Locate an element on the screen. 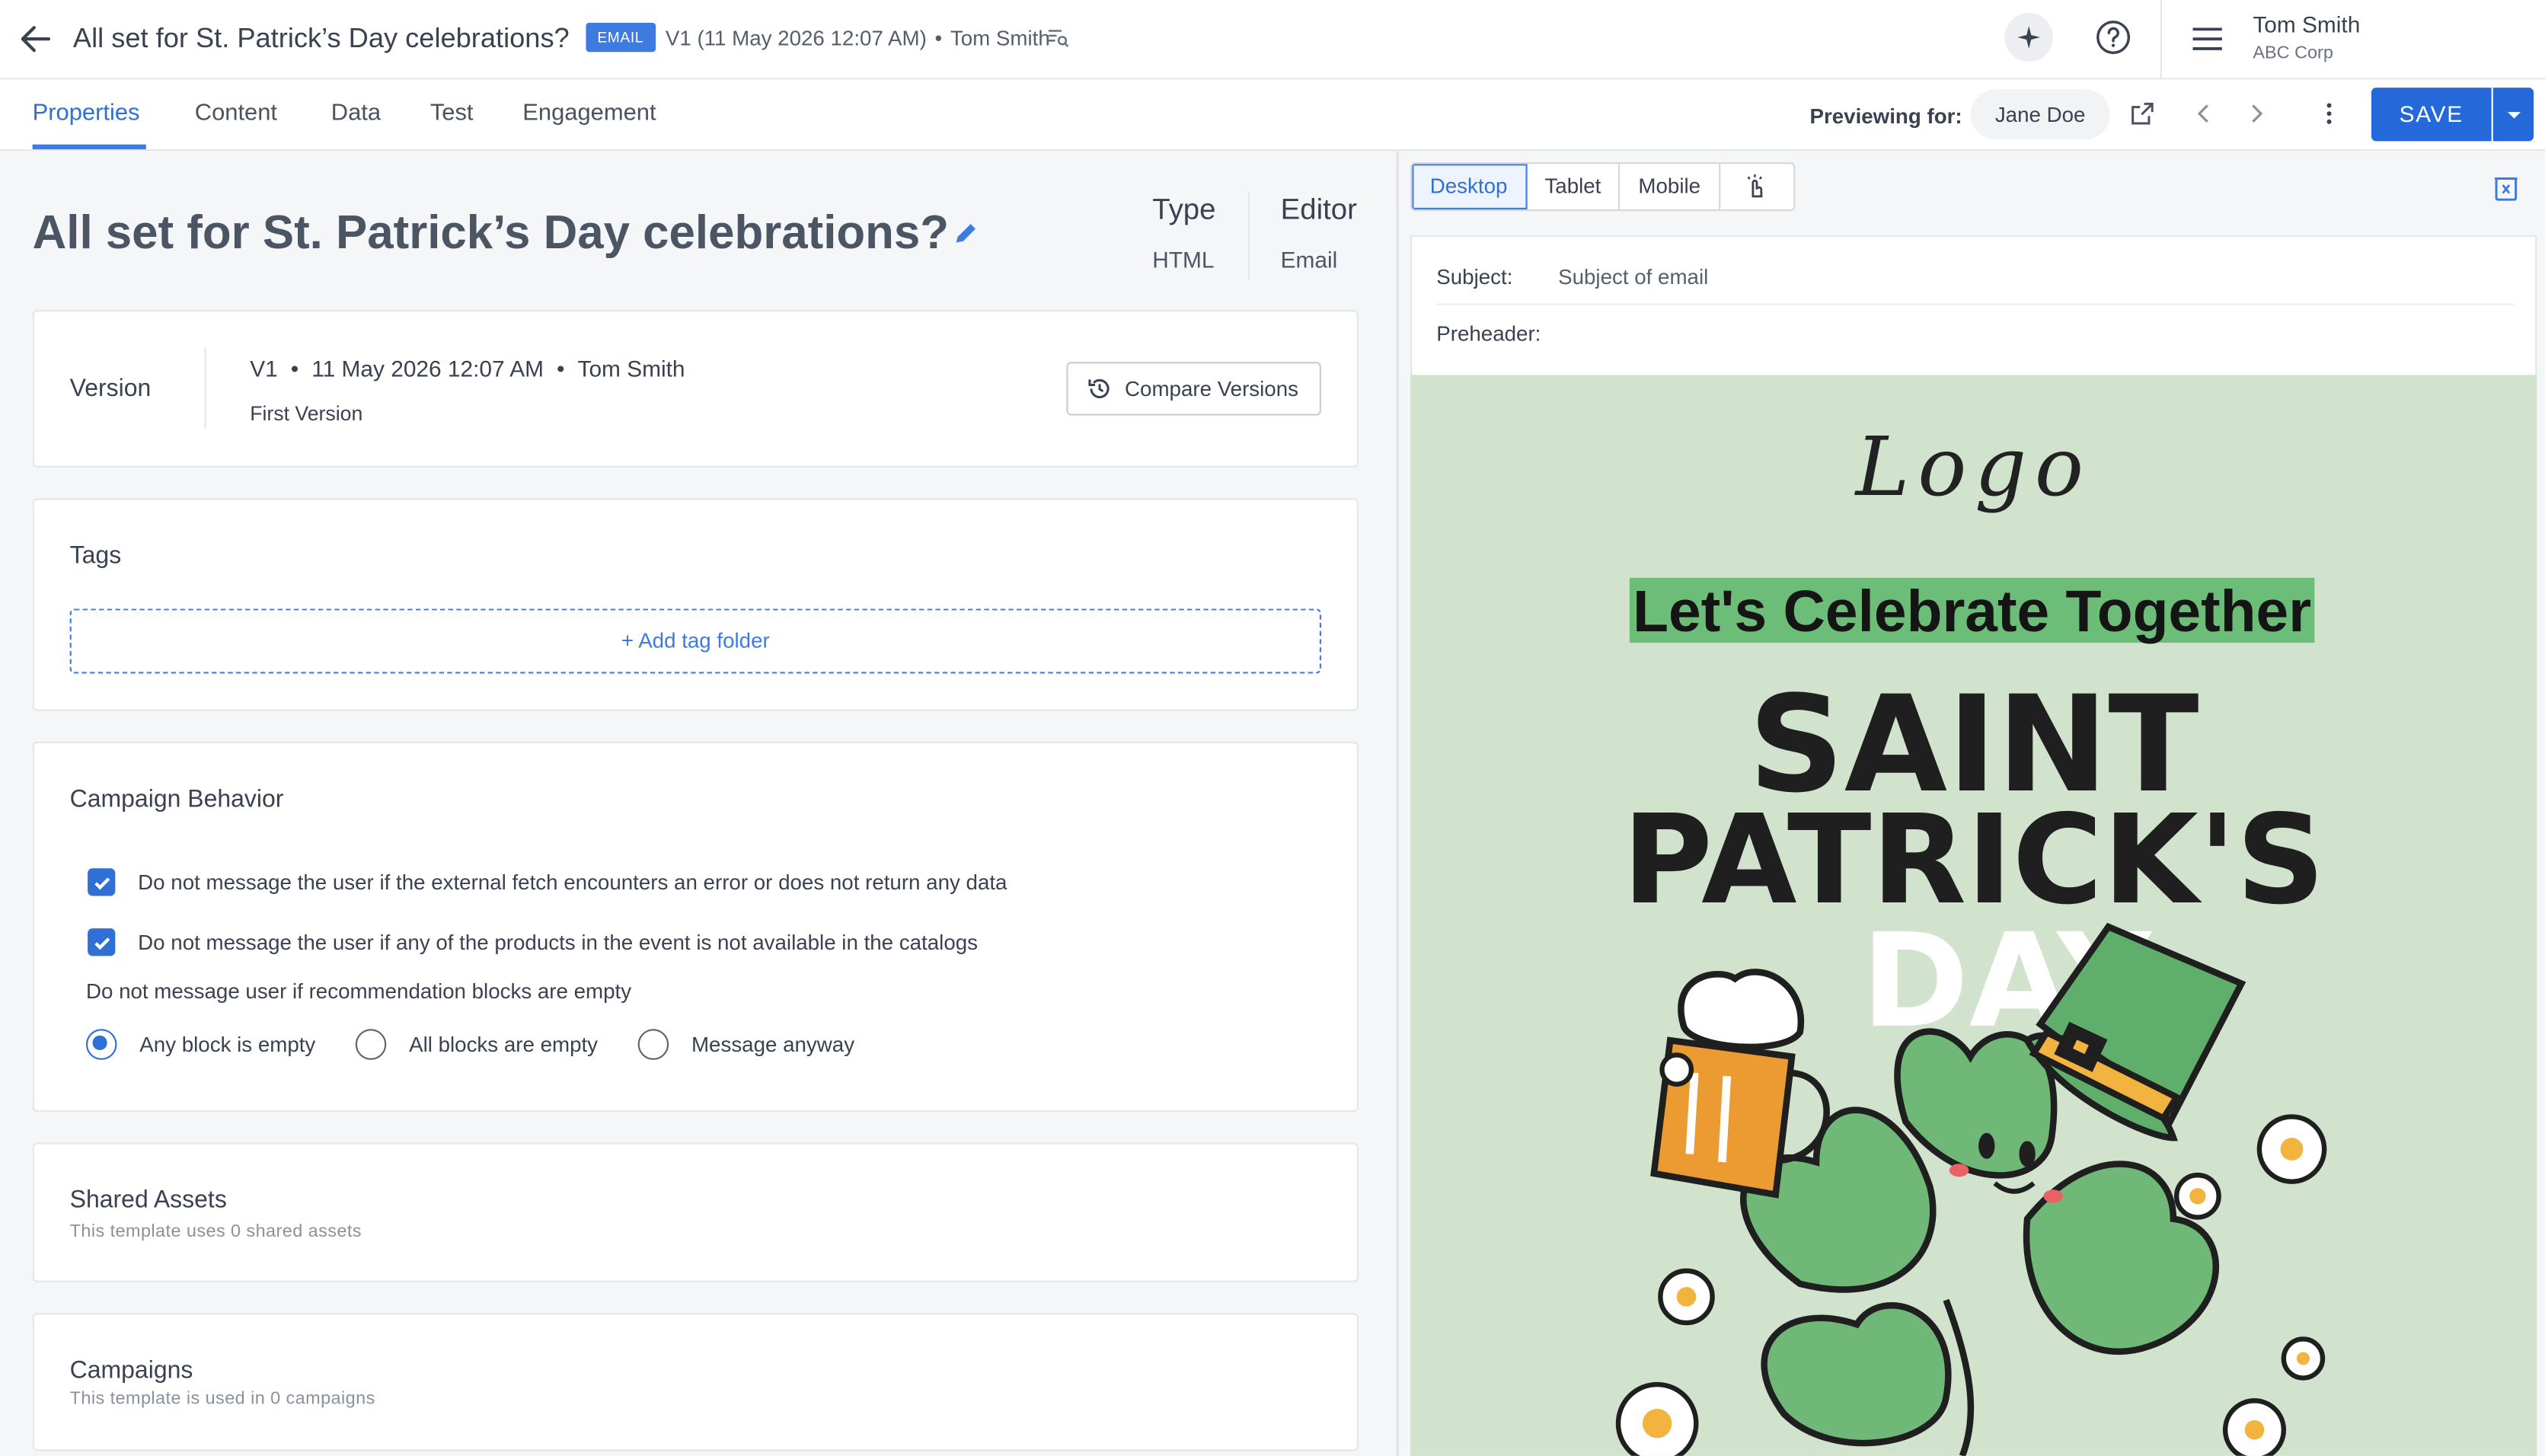 The width and height of the screenshot is (2545, 1456). shared-assets-subtitle: This template uses 0 shared assets is located at coordinates (215, 1231).